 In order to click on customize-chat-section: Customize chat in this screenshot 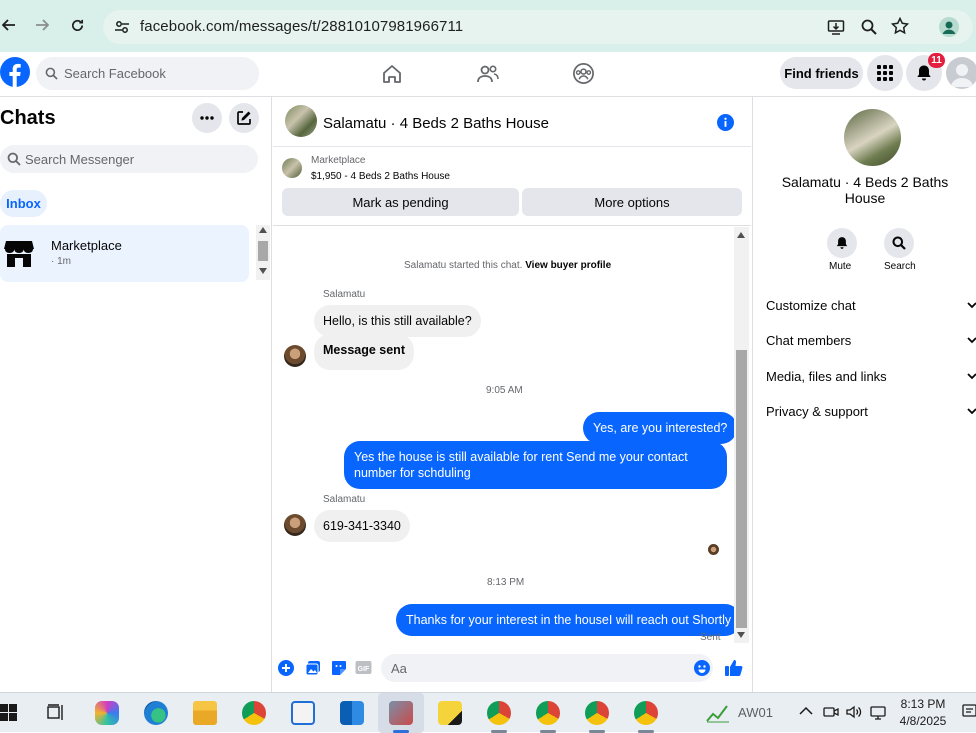, I will do `click(871, 305)`.